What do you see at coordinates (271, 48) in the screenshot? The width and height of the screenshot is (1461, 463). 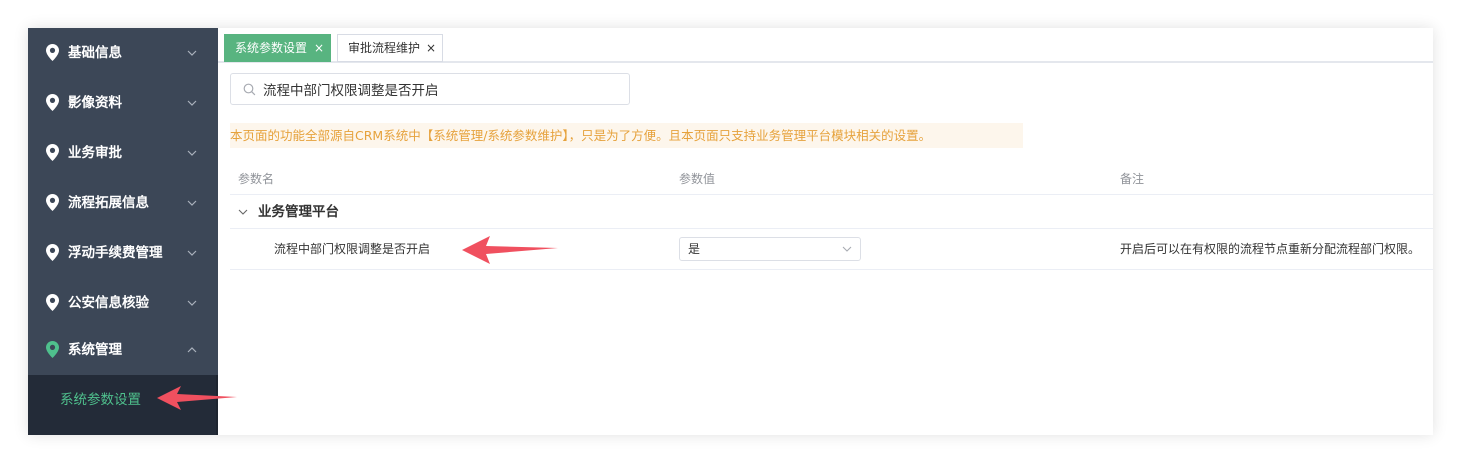 I see `tab-label: 系统参数设置` at bounding box center [271, 48].